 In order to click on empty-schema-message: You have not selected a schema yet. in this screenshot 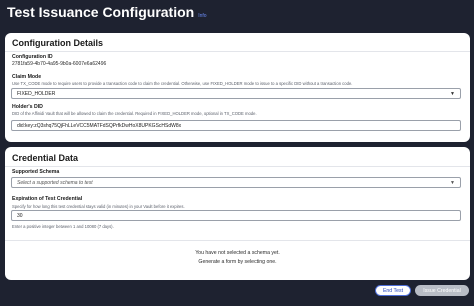, I will do `click(237, 253)`.